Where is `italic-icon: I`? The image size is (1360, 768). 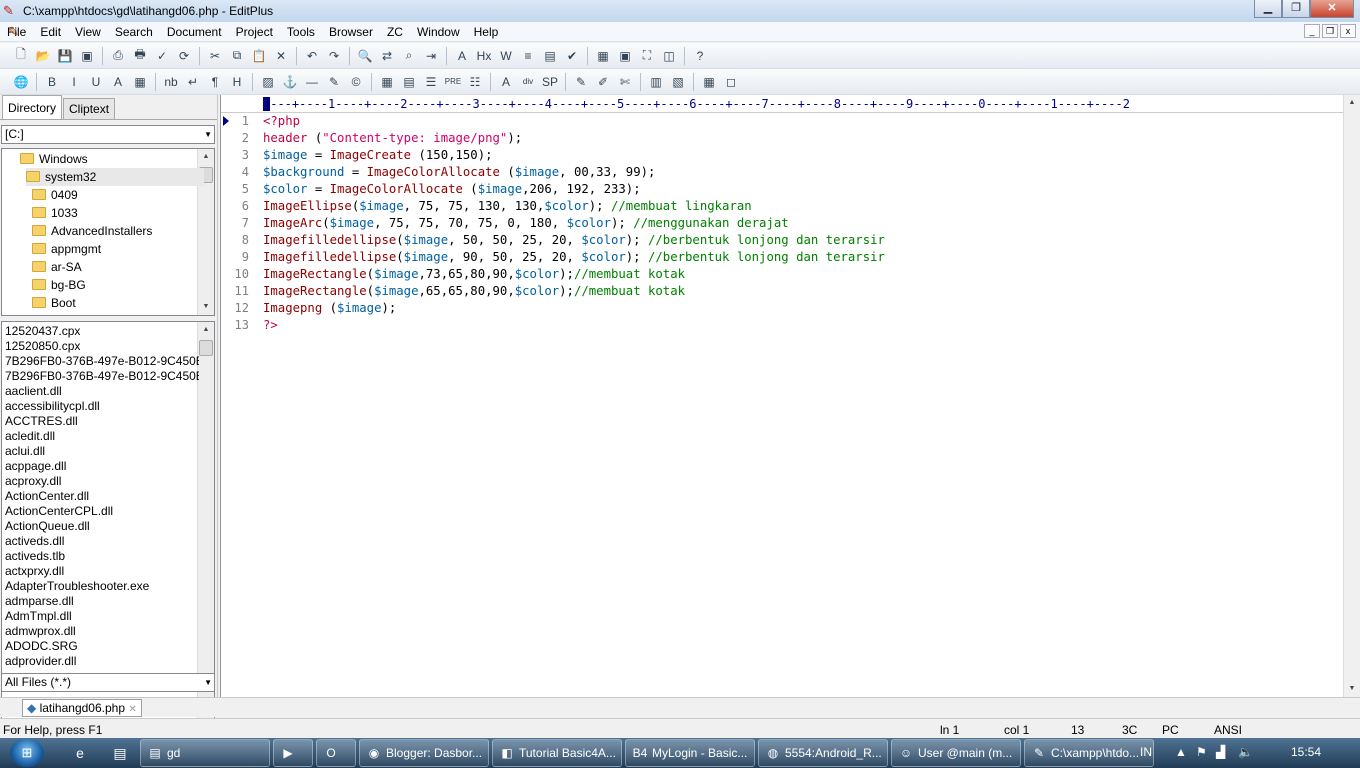
italic-icon: I is located at coordinates (74, 82).